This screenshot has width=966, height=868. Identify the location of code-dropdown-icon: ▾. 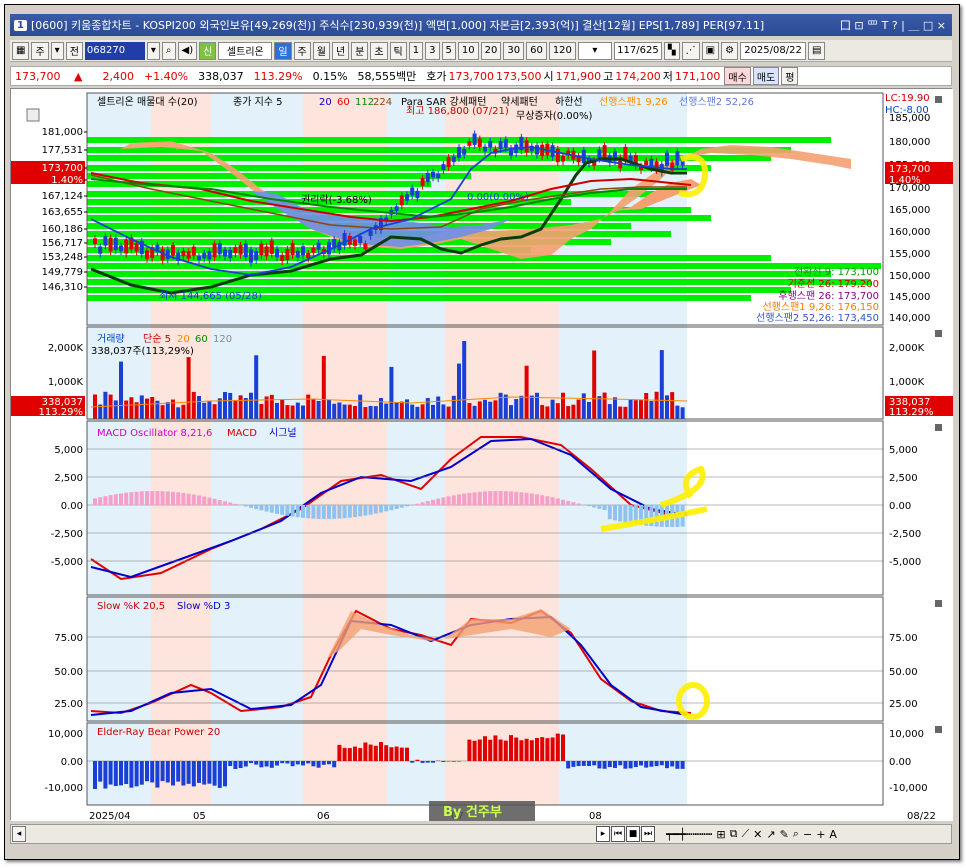
(153, 50).